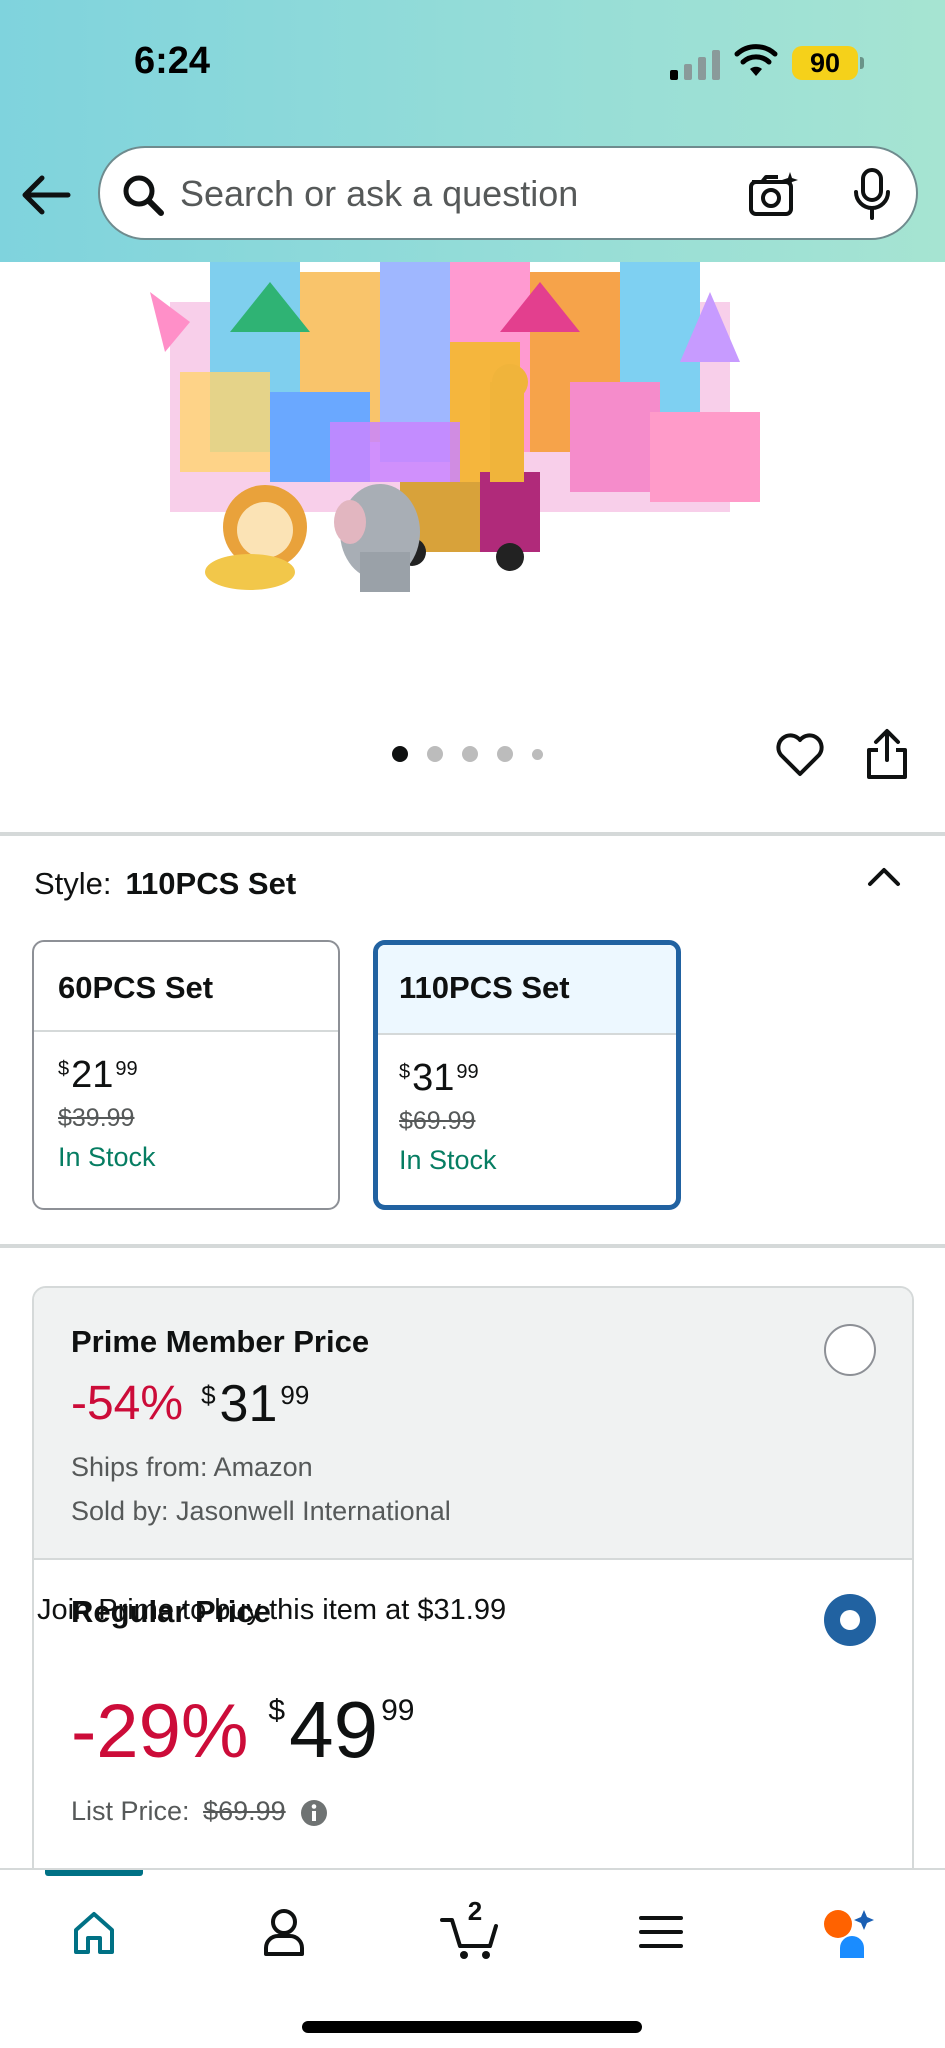 This screenshot has height=2048, width=945. I want to click on account-icon, so click(284, 1931).